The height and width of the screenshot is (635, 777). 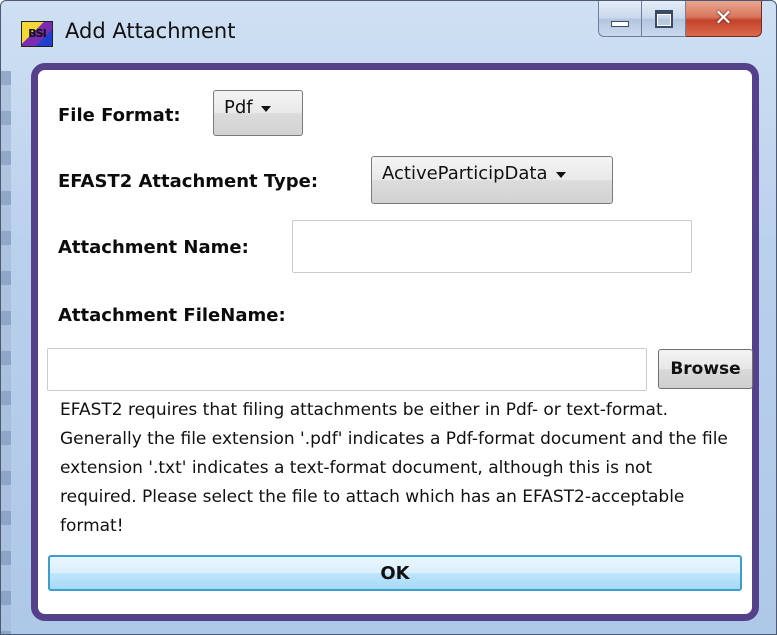 What do you see at coordinates (6, 352) in the screenshot?
I see `background-stripe` at bounding box center [6, 352].